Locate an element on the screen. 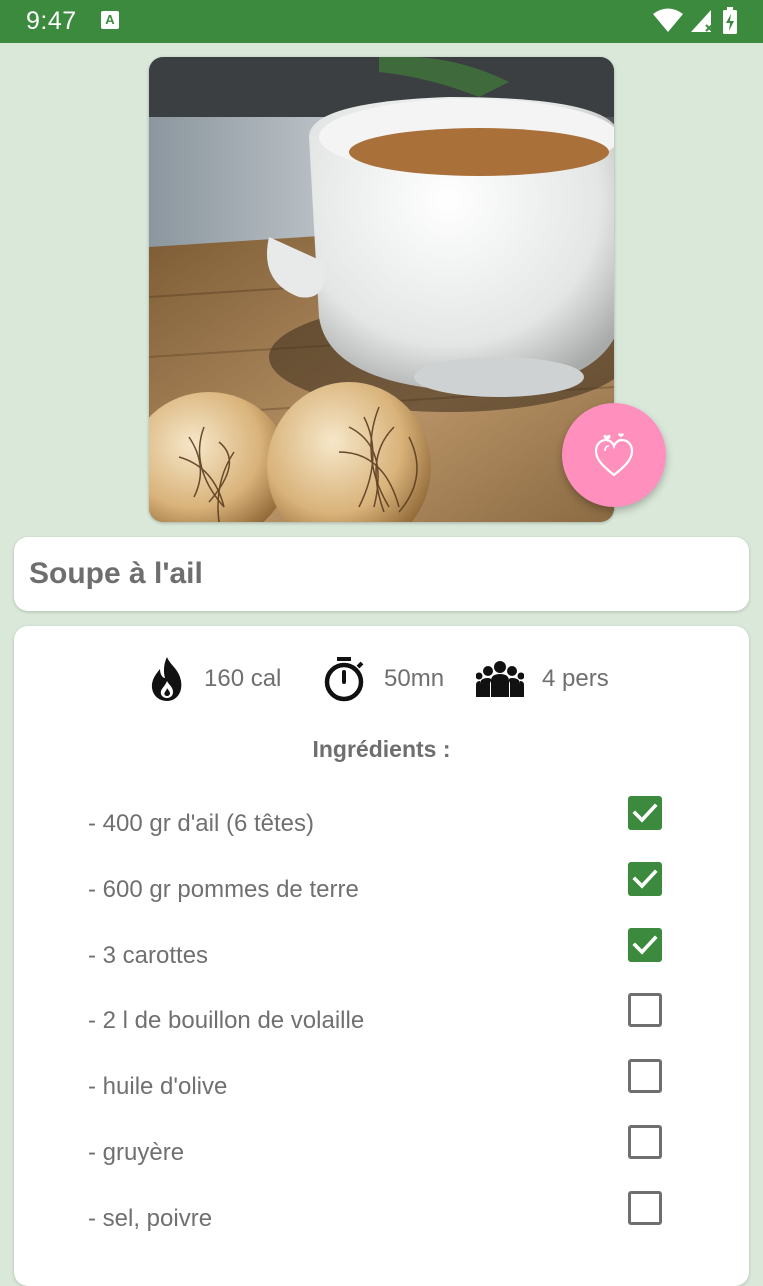  status-time: 9:47 is located at coordinates (51, 21).